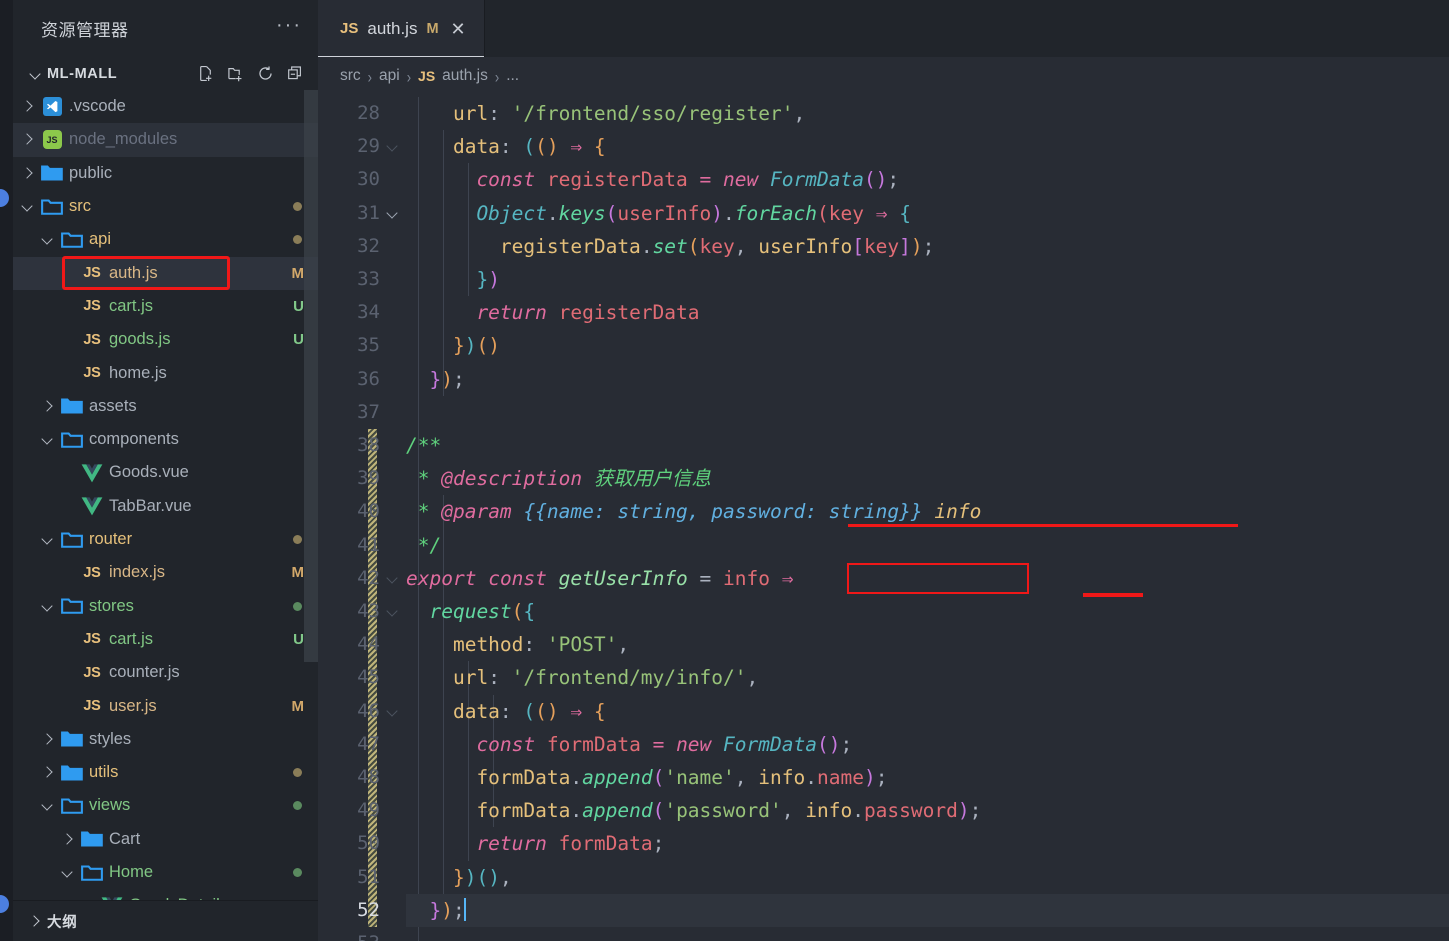 Image resolution: width=1449 pixels, height=941 pixels. What do you see at coordinates (165, 672) in the screenshot?
I see `tree-item-counter-js: JS counter.js` at bounding box center [165, 672].